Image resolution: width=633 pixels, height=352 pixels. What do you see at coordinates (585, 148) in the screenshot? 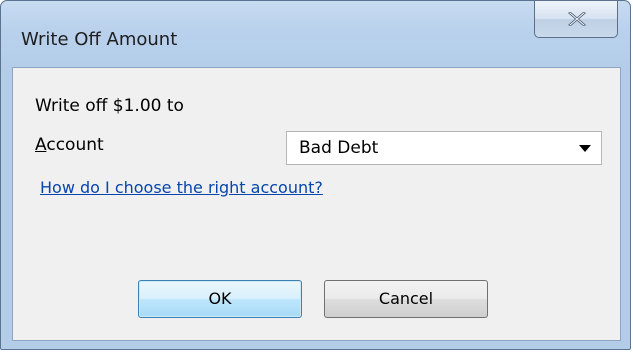
I see `chevron-down-icon` at bounding box center [585, 148].